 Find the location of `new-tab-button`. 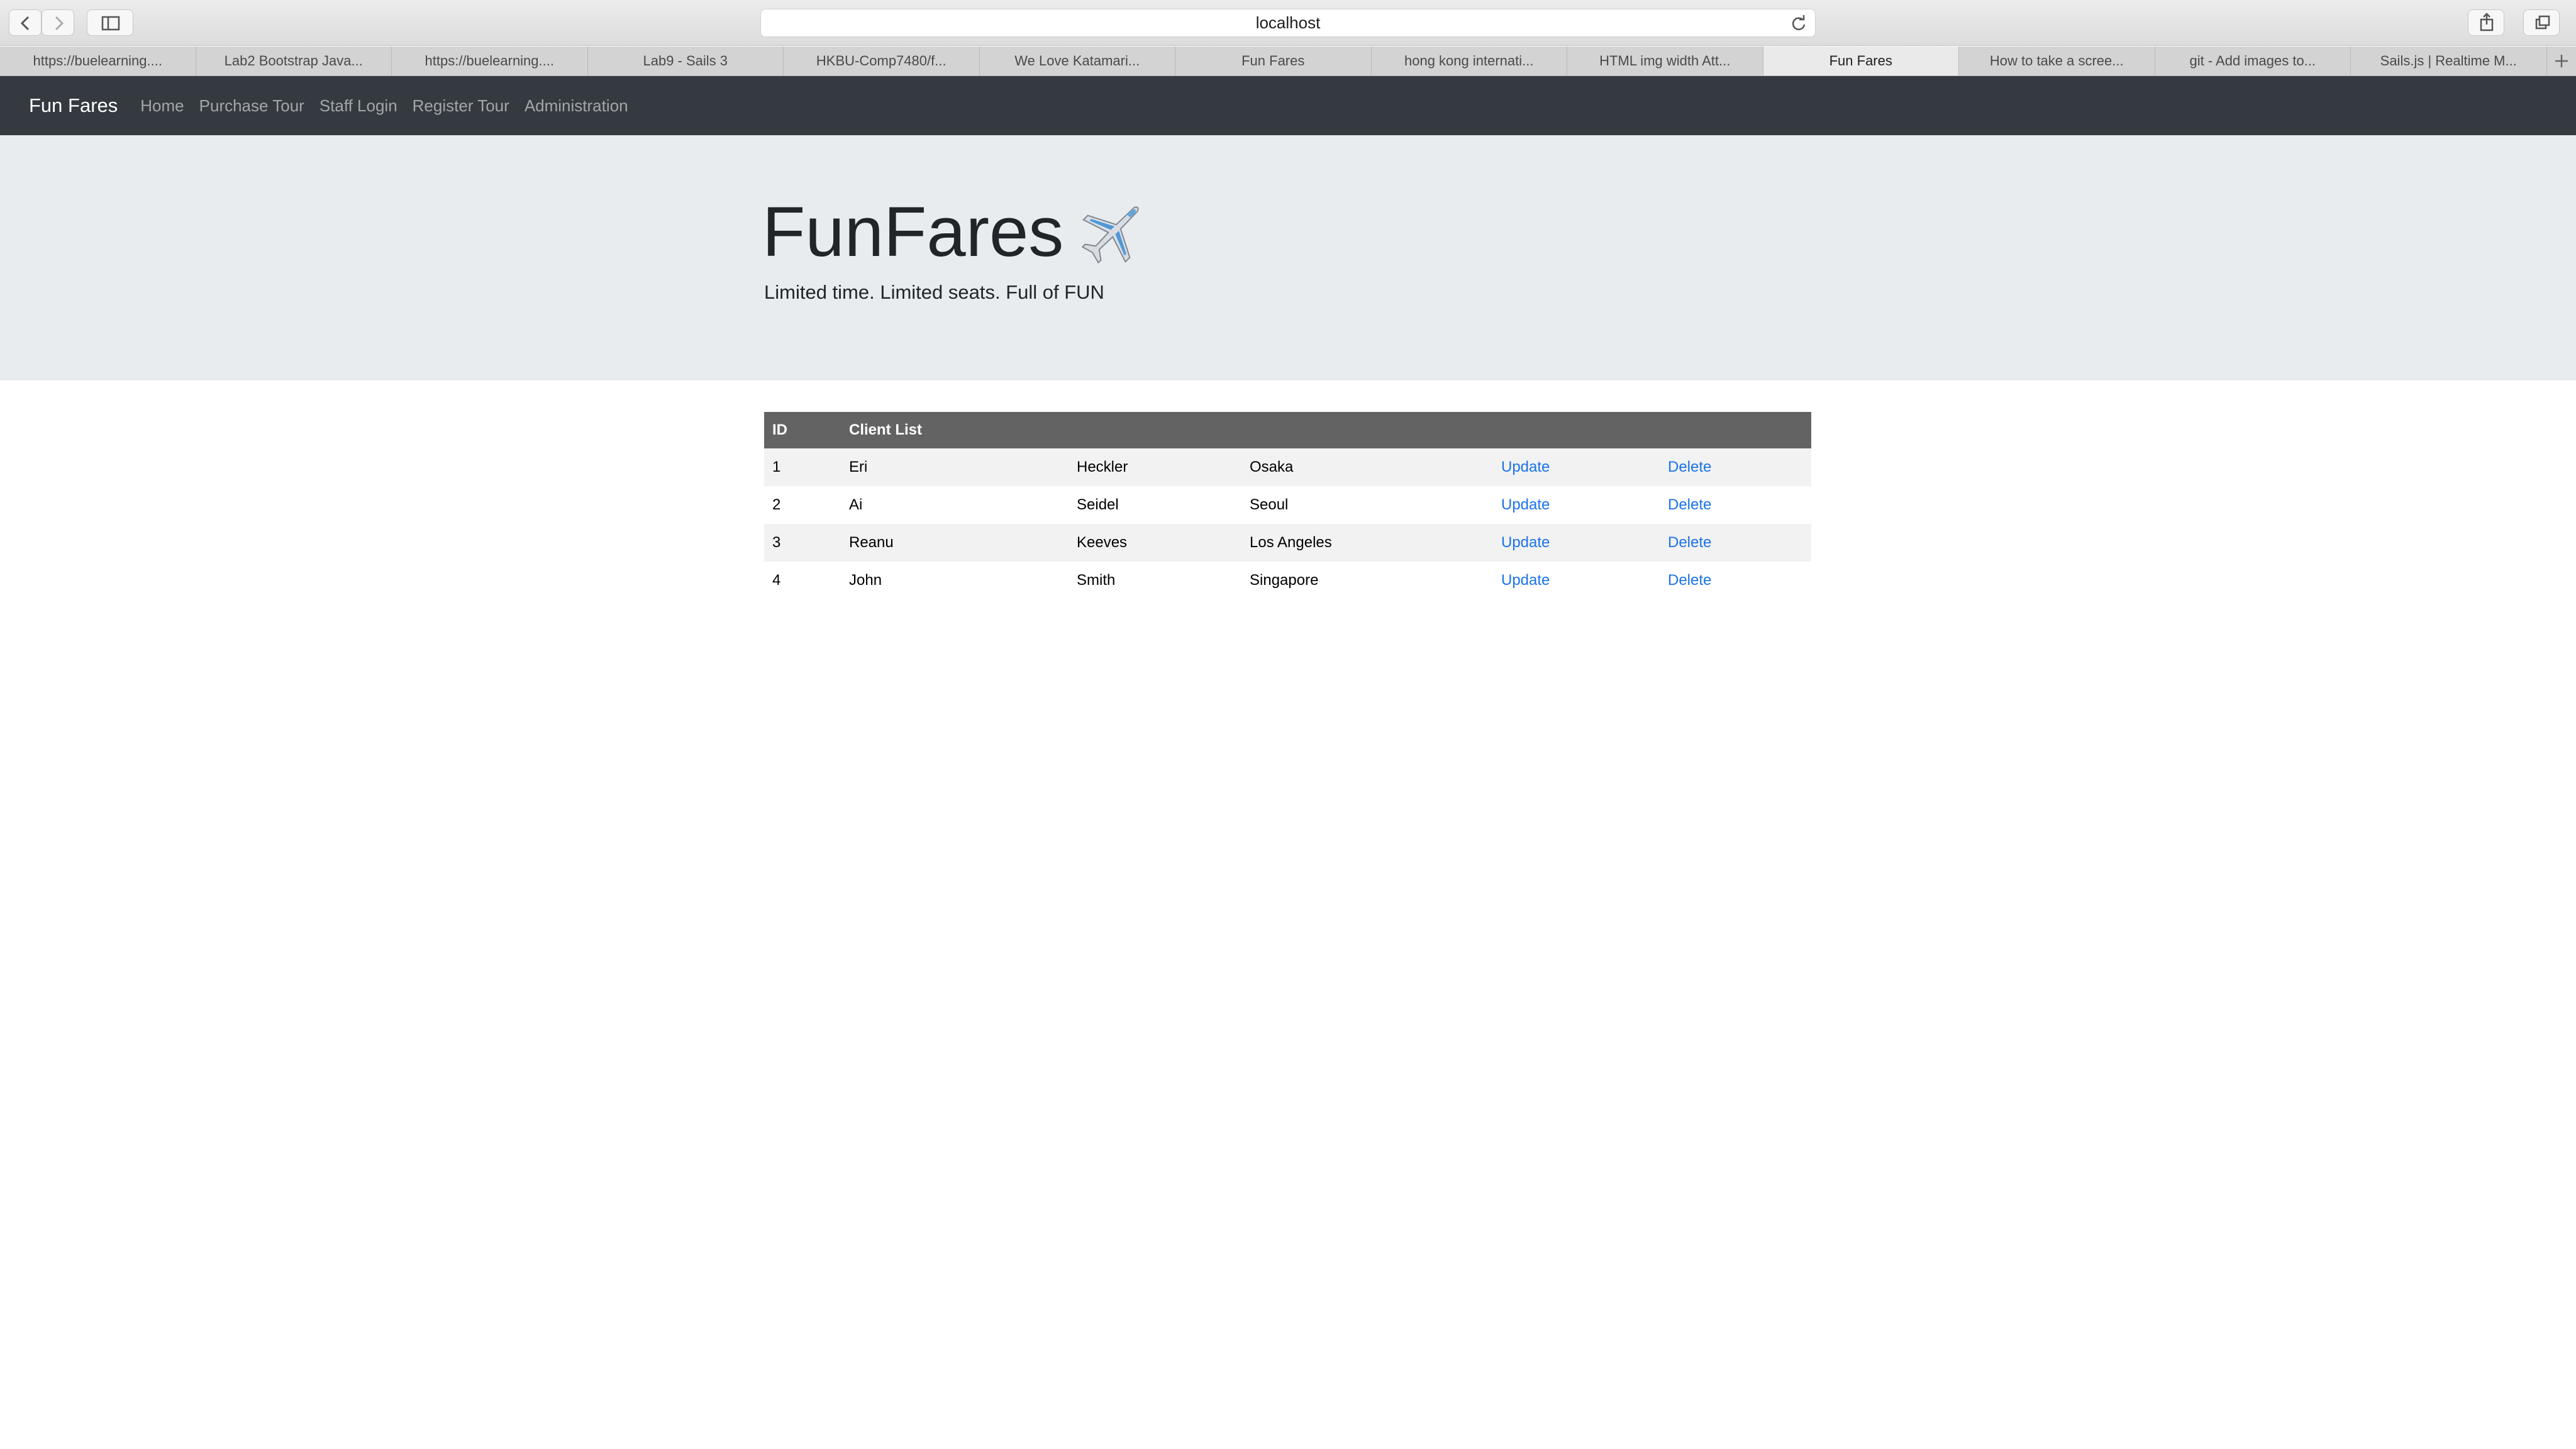

new-tab-button is located at coordinates (2561, 61).